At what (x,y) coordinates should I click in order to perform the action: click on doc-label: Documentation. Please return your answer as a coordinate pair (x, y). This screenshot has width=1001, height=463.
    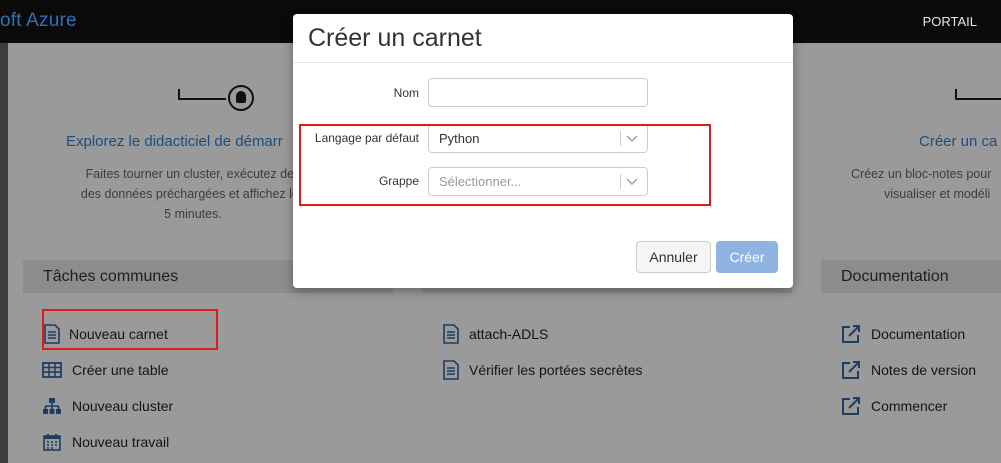
    Looking at the image, I should click on (918, 334).